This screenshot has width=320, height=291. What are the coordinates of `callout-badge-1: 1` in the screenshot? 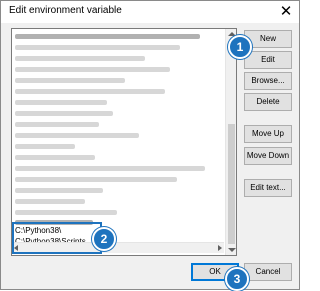 It's located at (240, 47).